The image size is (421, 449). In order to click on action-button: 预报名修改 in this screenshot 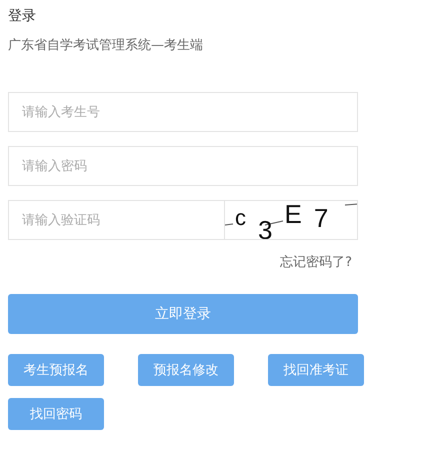, I will do `click(186, 370)`.